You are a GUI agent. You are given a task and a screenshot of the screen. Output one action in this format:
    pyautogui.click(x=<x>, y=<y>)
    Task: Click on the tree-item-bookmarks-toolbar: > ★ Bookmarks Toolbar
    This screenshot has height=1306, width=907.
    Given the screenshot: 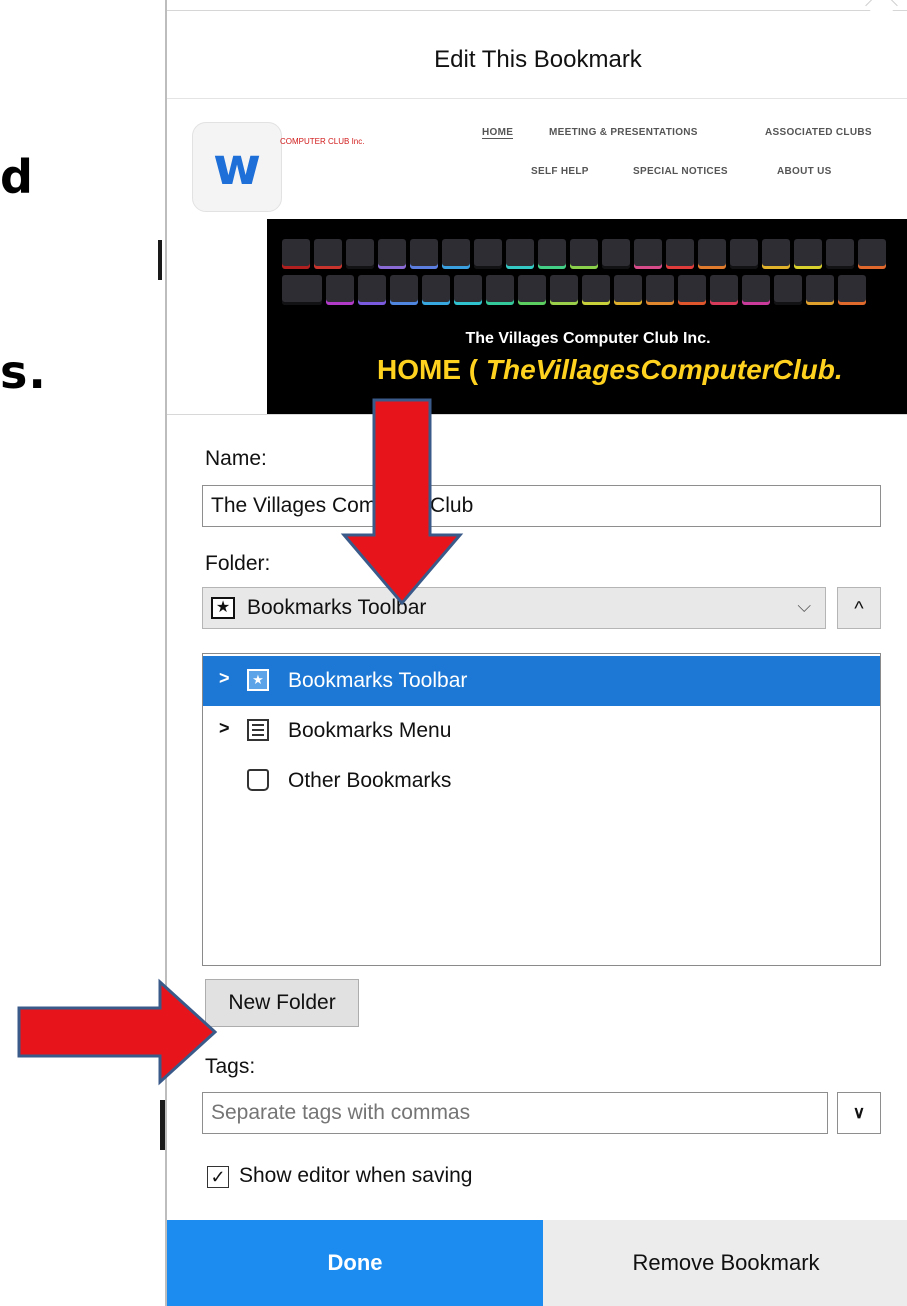 What is the action you would take?
    pyautogui.click(x=541, y=681)
    